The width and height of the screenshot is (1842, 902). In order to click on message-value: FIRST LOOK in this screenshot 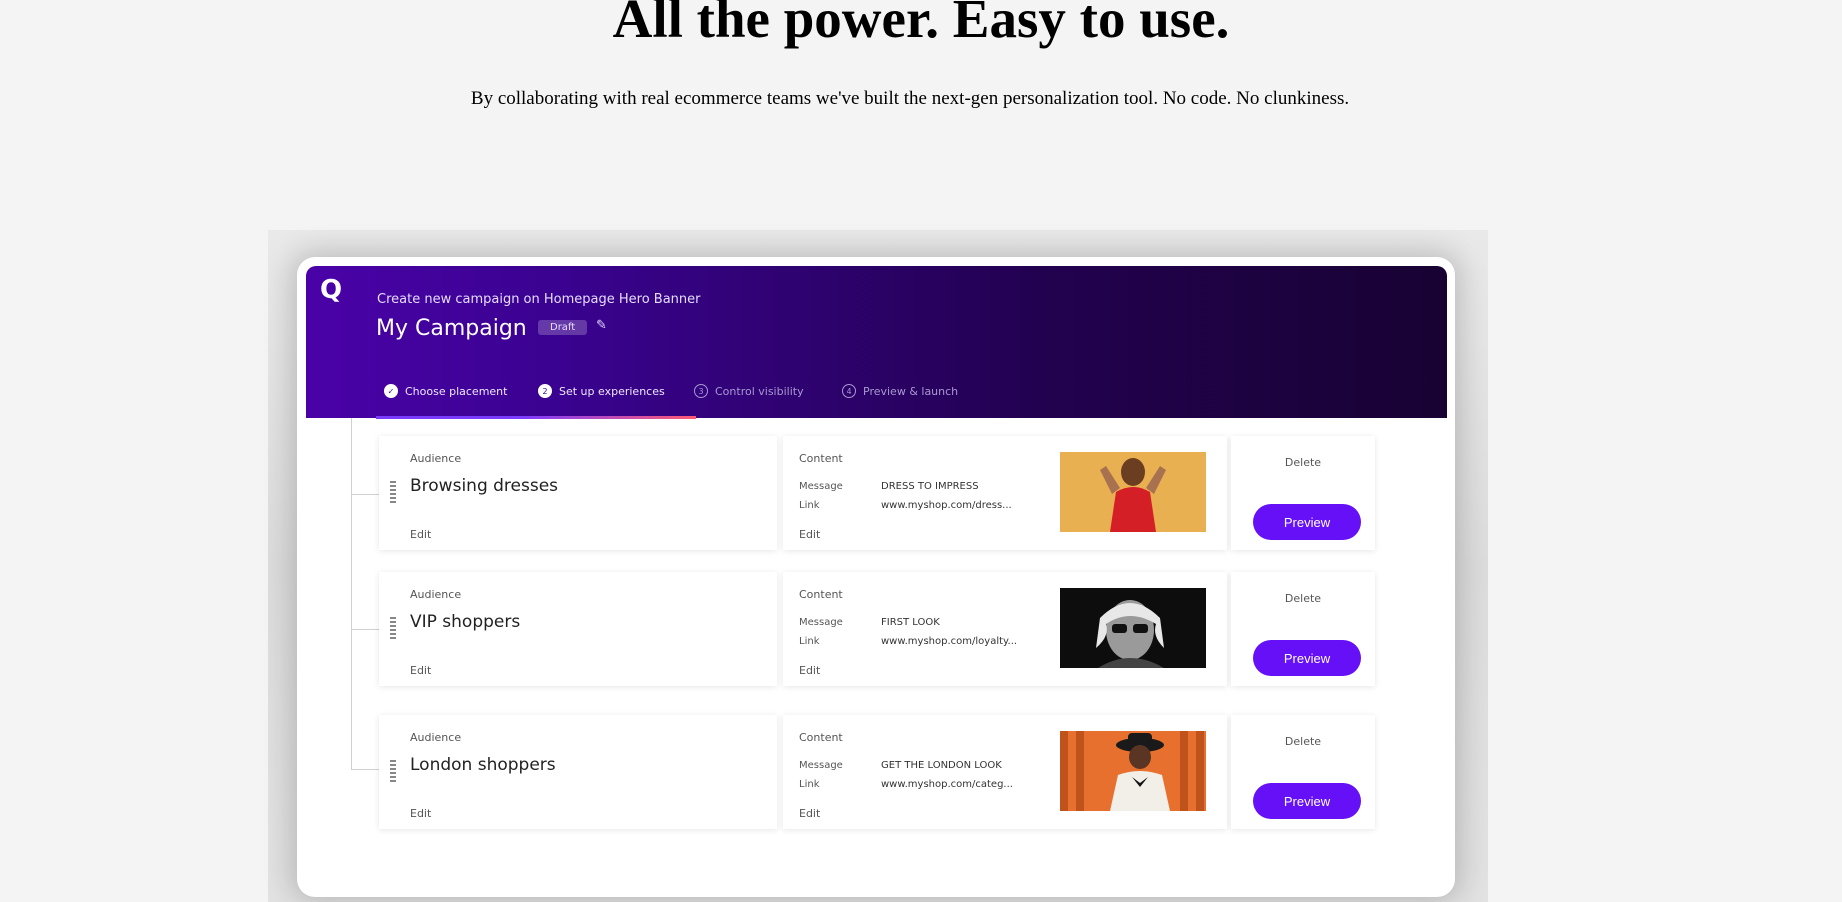, I will do `click(910, 622)`.